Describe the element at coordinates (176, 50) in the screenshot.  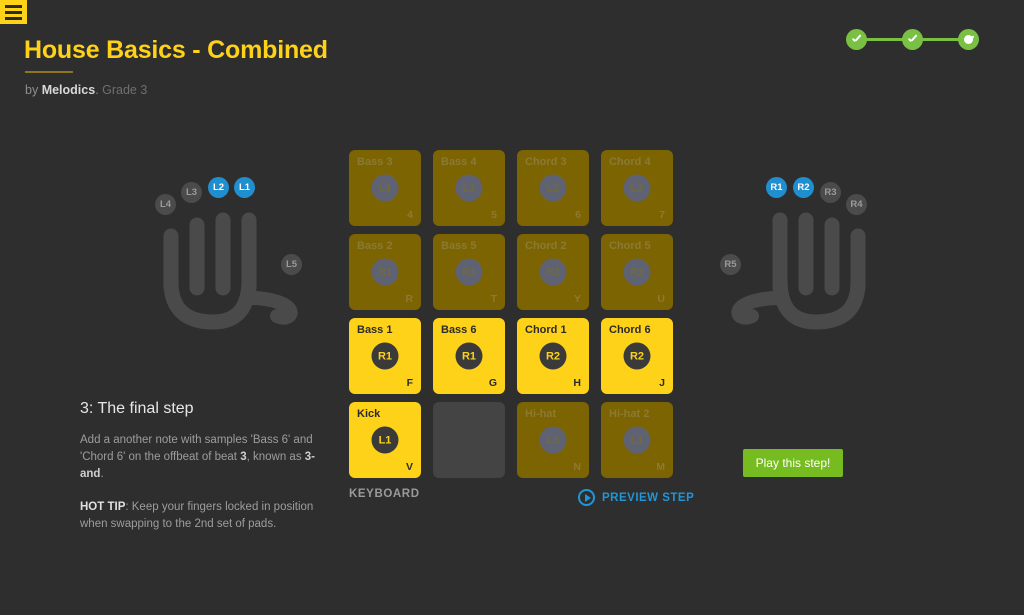
I see `page-title: House Basics - Combined` at that location.